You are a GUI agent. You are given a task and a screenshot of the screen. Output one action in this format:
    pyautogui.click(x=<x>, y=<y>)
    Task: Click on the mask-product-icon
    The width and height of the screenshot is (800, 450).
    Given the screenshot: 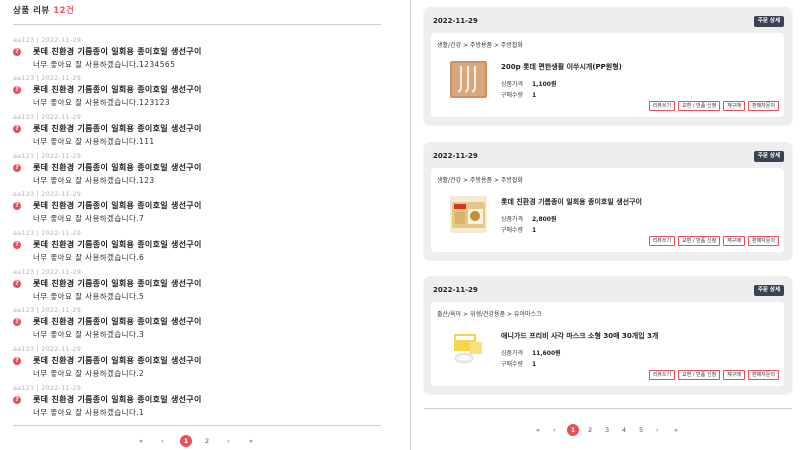 What is the action you would take?
    pyautogui.click(x=468, y=348)
    